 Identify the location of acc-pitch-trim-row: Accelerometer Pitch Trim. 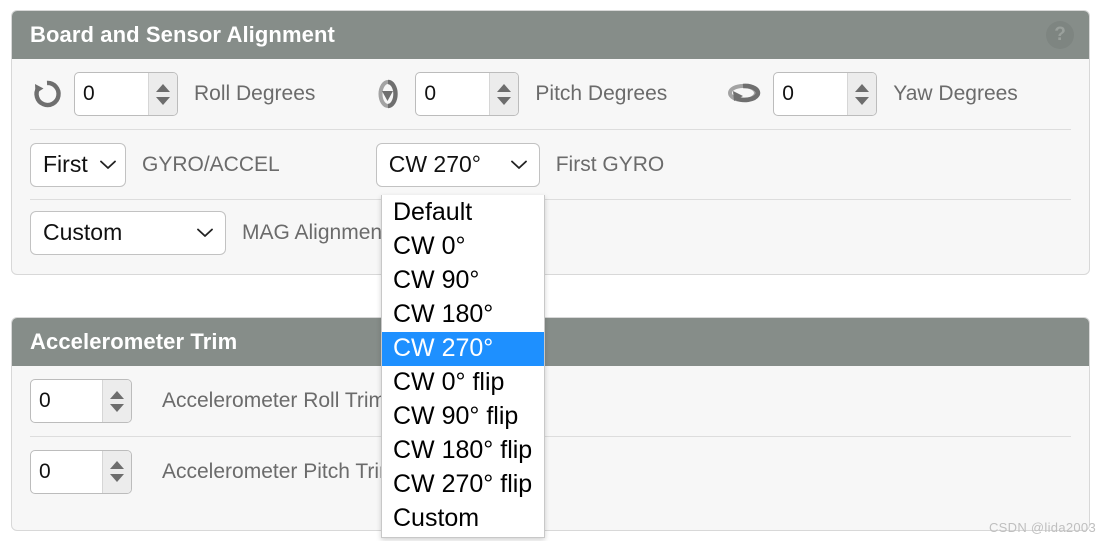
(550, 471).